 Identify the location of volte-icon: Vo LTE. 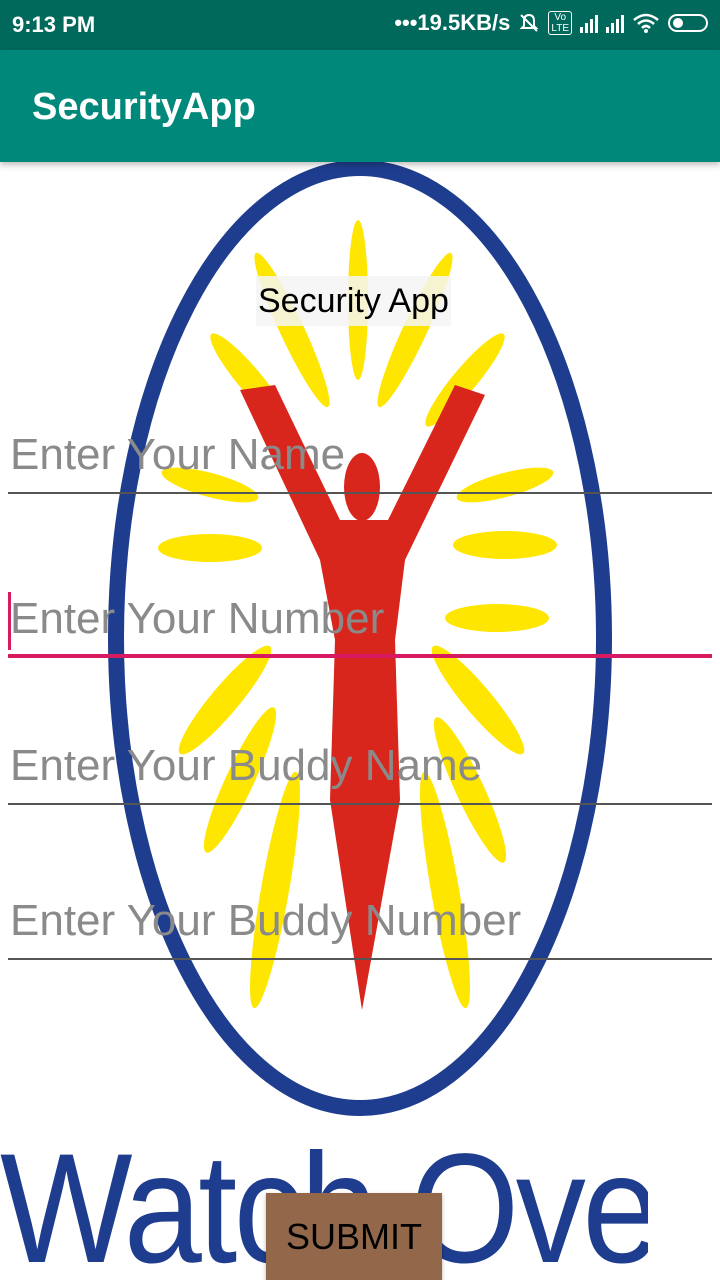
(560, 23).